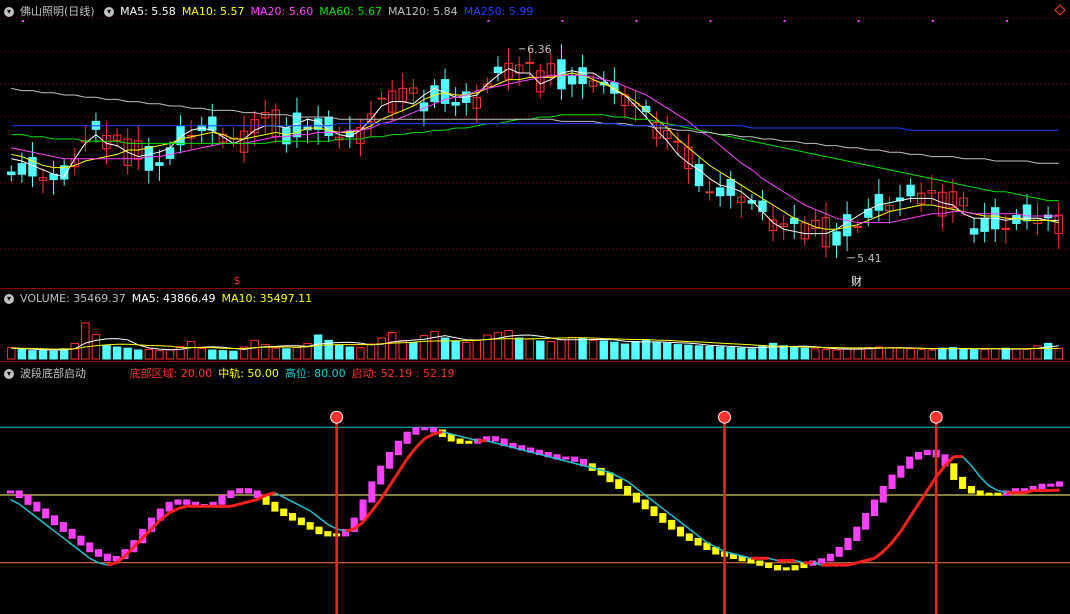 The height and width of the screenshot is (614, 1070). I want to click on volume-legend-item: MA5: 43866.49, so click(173, 298).